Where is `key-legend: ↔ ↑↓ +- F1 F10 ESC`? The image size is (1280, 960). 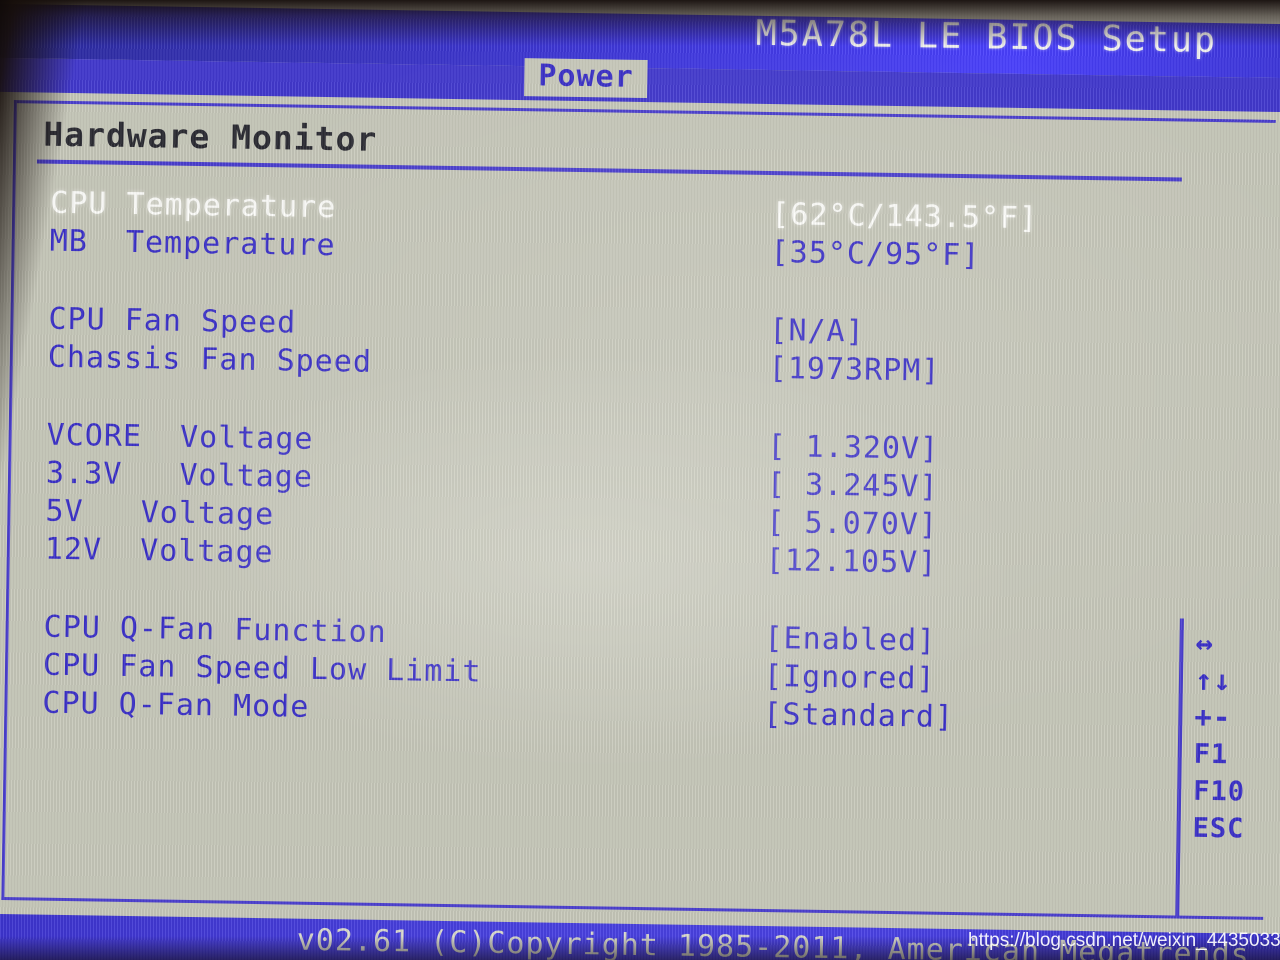 key-legend: ↔ ↑↓ +- F1 F10 ESC is located at coordinates (1233, 736).